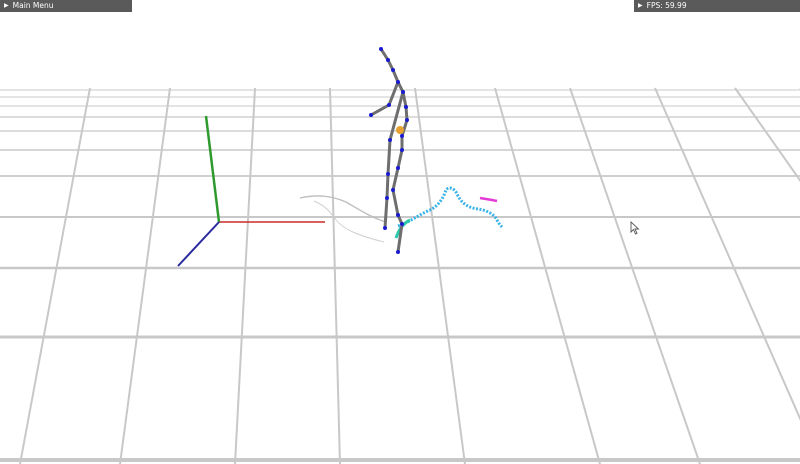 The height and width of the screenshot is (464, 800). I want to click on main-menu-button: ▶ Main Menu, so click(66, 6).